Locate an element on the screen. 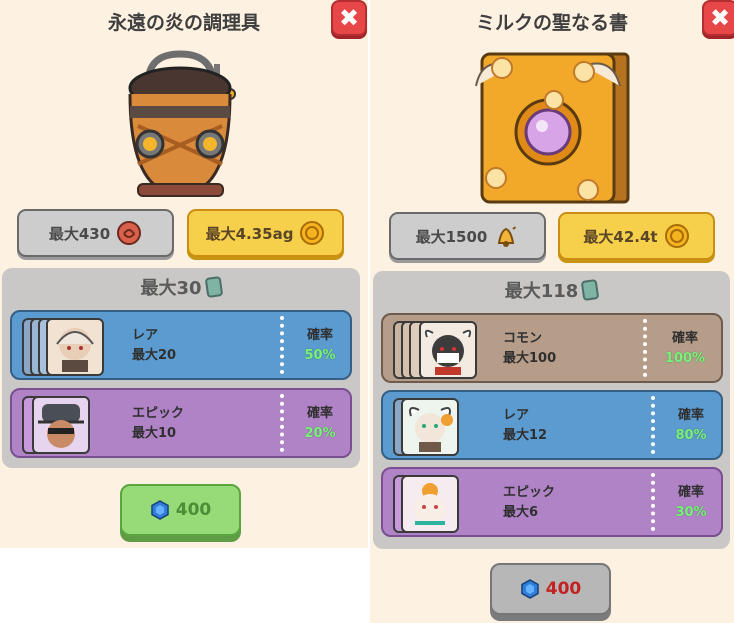  stat-value: 最大4.35ag is located at coordinates (249, 233).